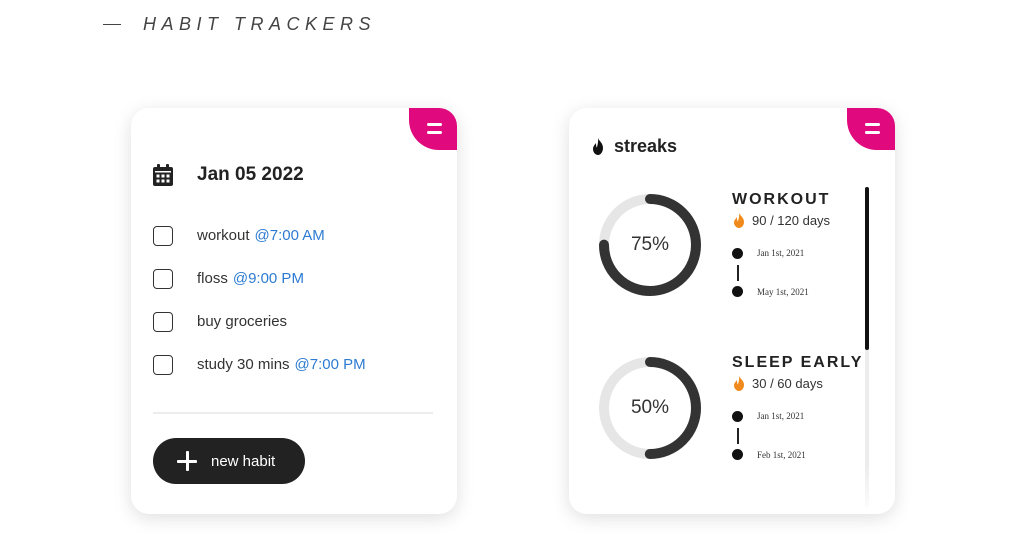 The width and height of the screenshot is (1024, 556). I want to click on bottom-fade, so click(732, 489).